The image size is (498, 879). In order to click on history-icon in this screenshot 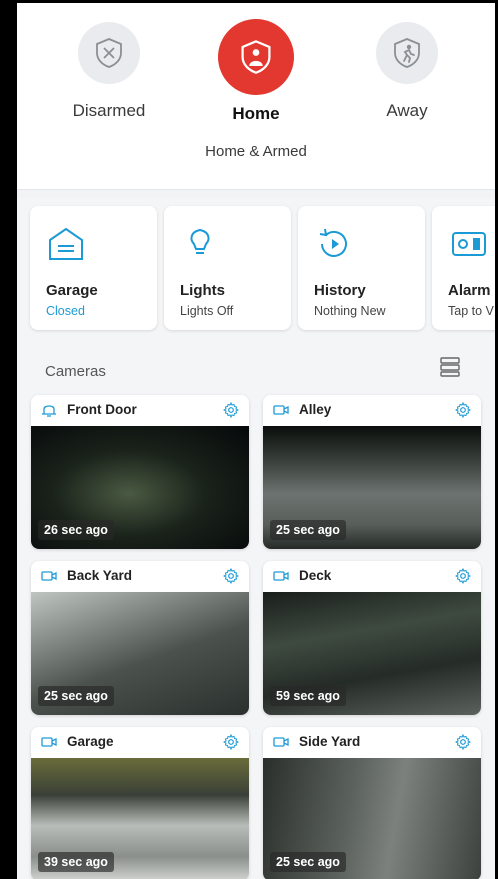, I will do `click(333, 242)`.